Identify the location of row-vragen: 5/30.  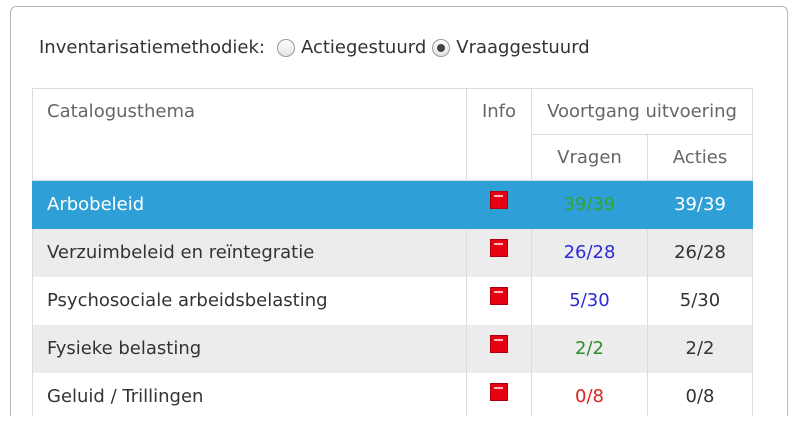
(589, 300).